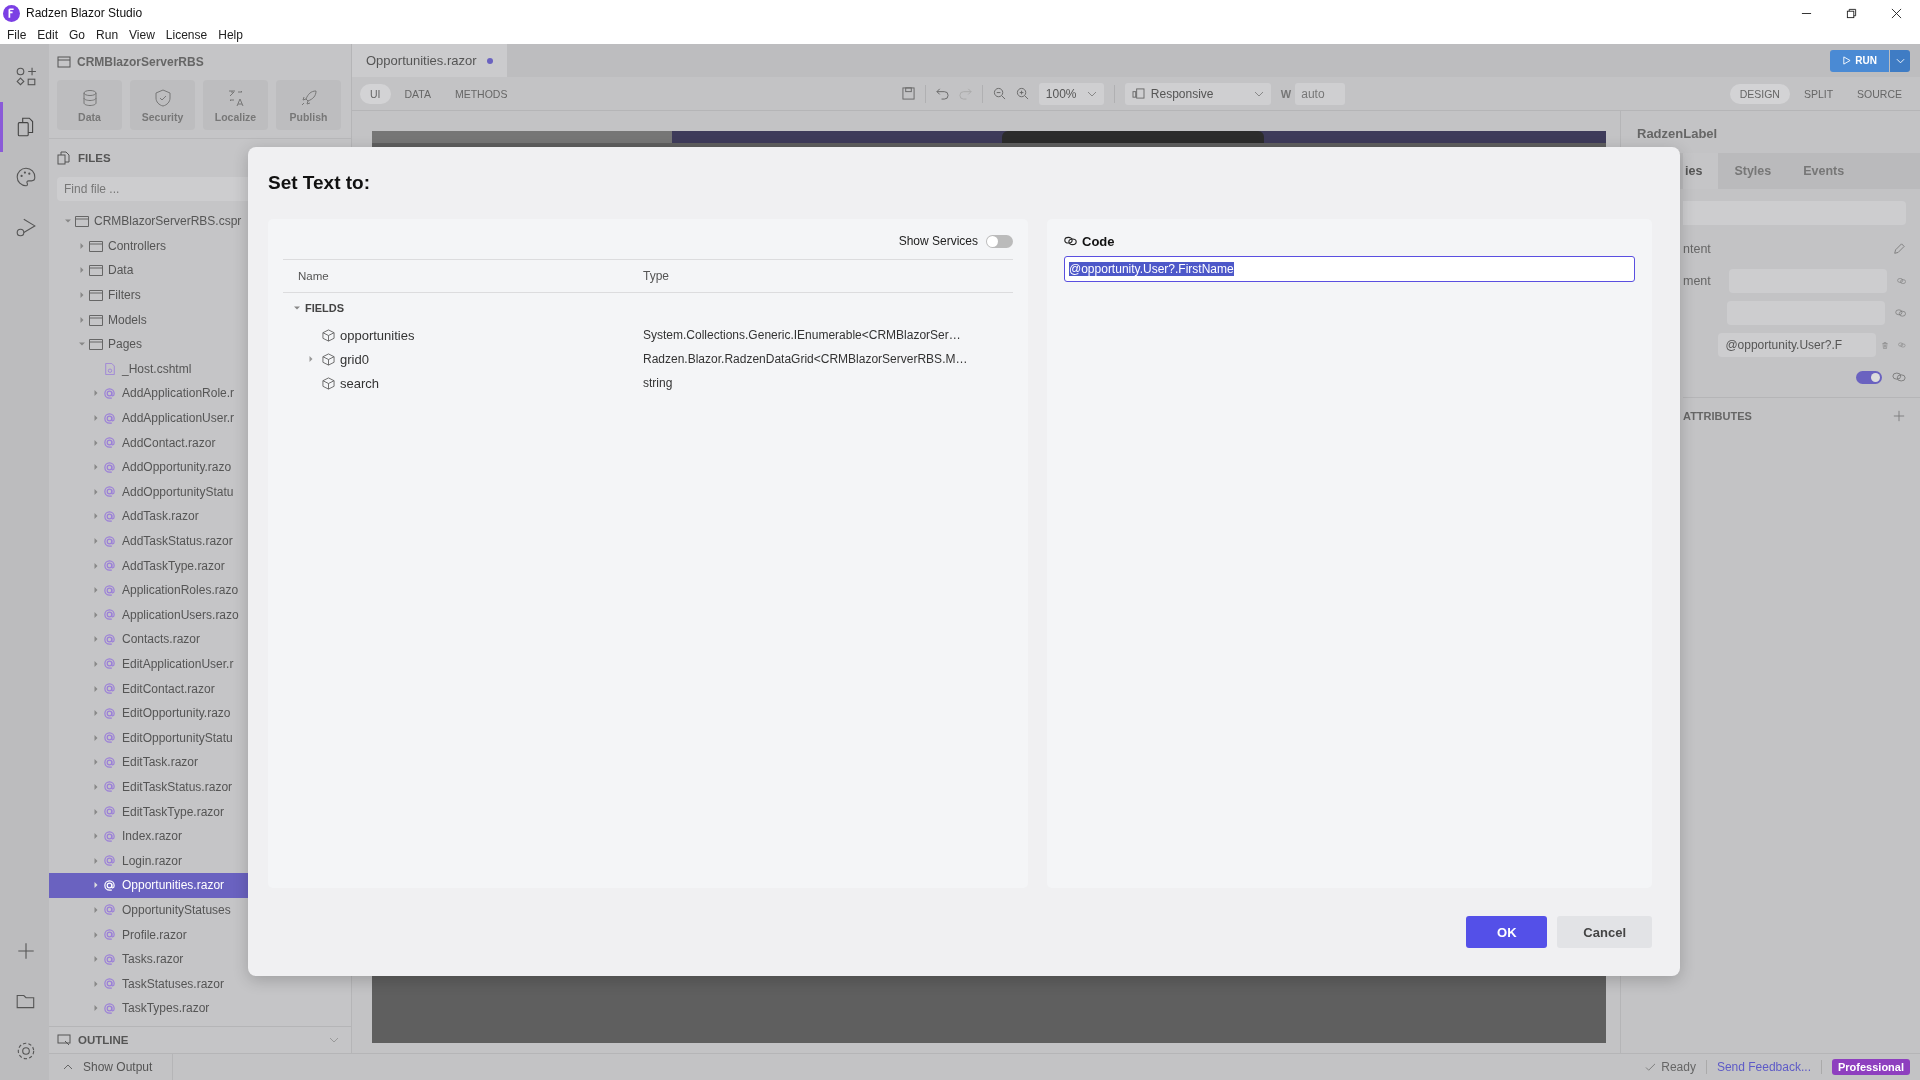 The image size is (1920, 1080). Describe the element at coordinates (417, 93) in the screenshot. I see `mode-tab: DATA` at that location.